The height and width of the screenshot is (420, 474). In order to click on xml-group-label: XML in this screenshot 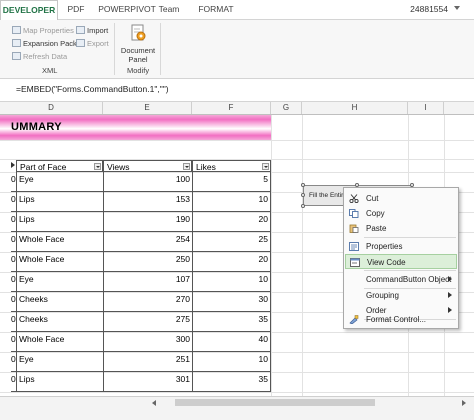, I will do `click(50, 70)`.